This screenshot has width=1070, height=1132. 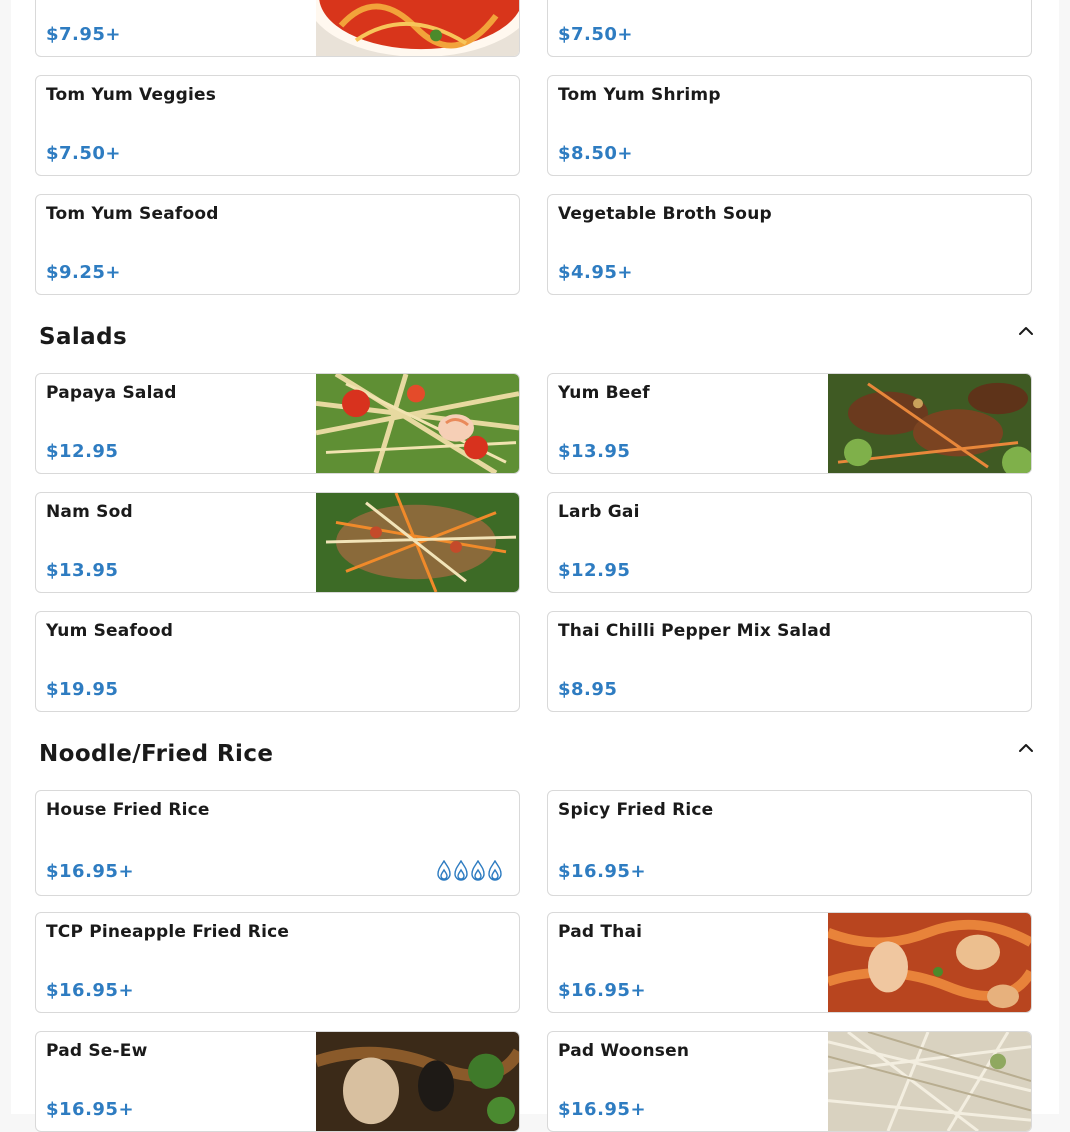 I want to click on item-price: $4.95+, so click(x=596, y=272).